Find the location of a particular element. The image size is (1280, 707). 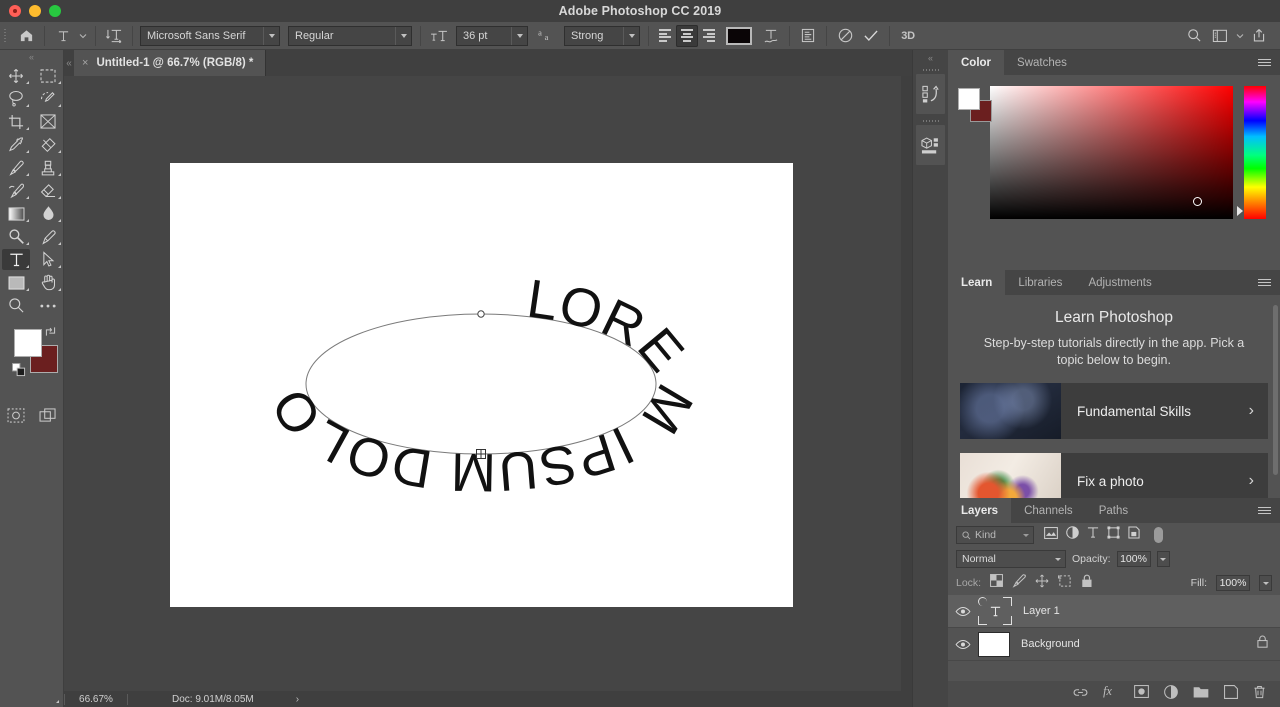

text-color-swatch is located at coordinates (739, 35).